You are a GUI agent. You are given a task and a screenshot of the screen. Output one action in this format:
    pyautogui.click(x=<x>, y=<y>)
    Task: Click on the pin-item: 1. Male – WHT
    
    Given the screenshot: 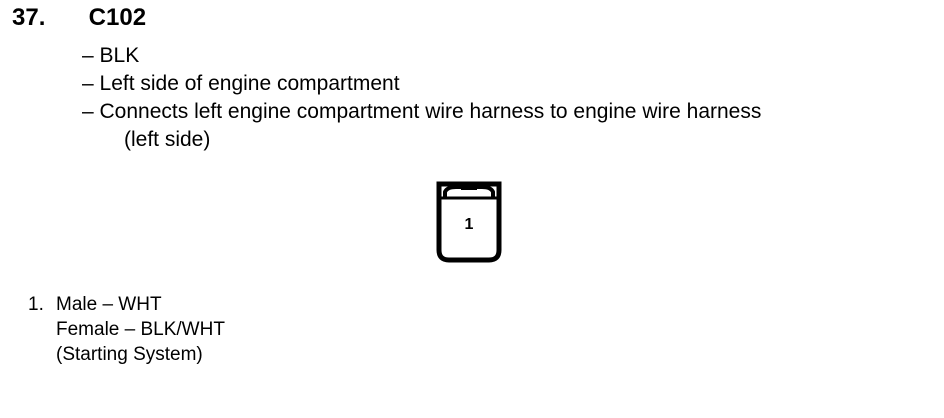 What is the action you would take?
    pyautogui.click(x=126, y=304)
    